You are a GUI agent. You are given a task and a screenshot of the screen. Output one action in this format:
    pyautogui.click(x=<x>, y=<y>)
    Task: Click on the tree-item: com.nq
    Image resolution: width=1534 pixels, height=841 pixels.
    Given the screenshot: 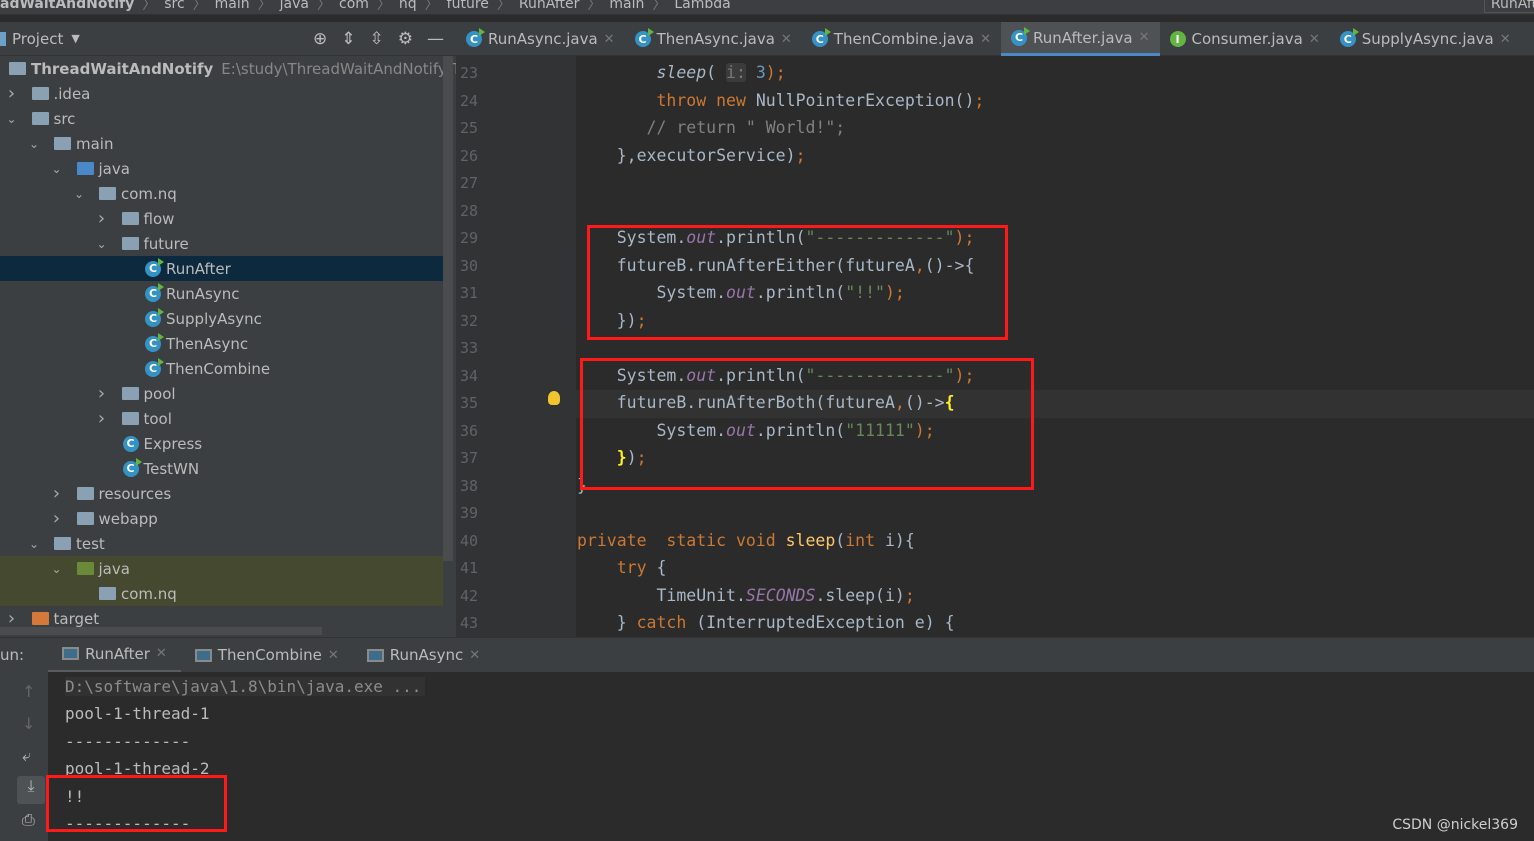 What is the action you would take?
    pyautogui.click(x=221, y=593)
    